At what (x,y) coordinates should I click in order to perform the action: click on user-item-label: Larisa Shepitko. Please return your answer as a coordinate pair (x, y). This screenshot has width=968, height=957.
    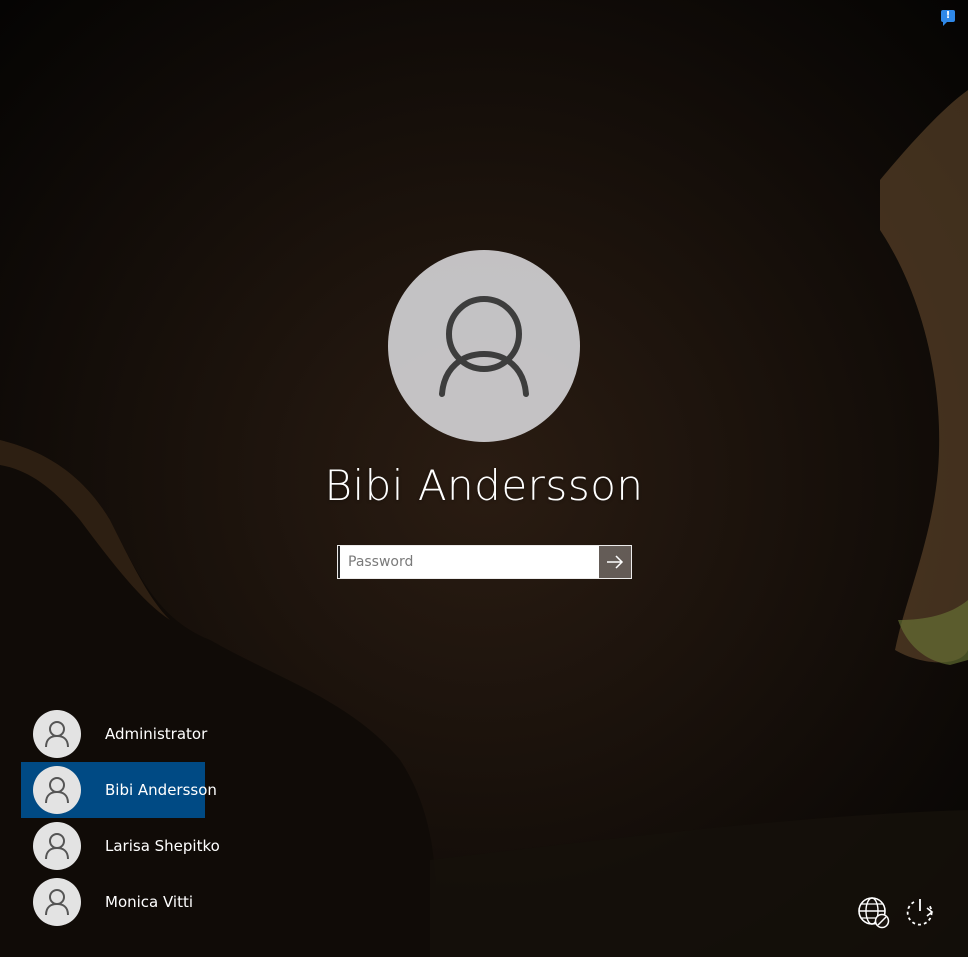
    Looking at the image, I should click on (162, 846).